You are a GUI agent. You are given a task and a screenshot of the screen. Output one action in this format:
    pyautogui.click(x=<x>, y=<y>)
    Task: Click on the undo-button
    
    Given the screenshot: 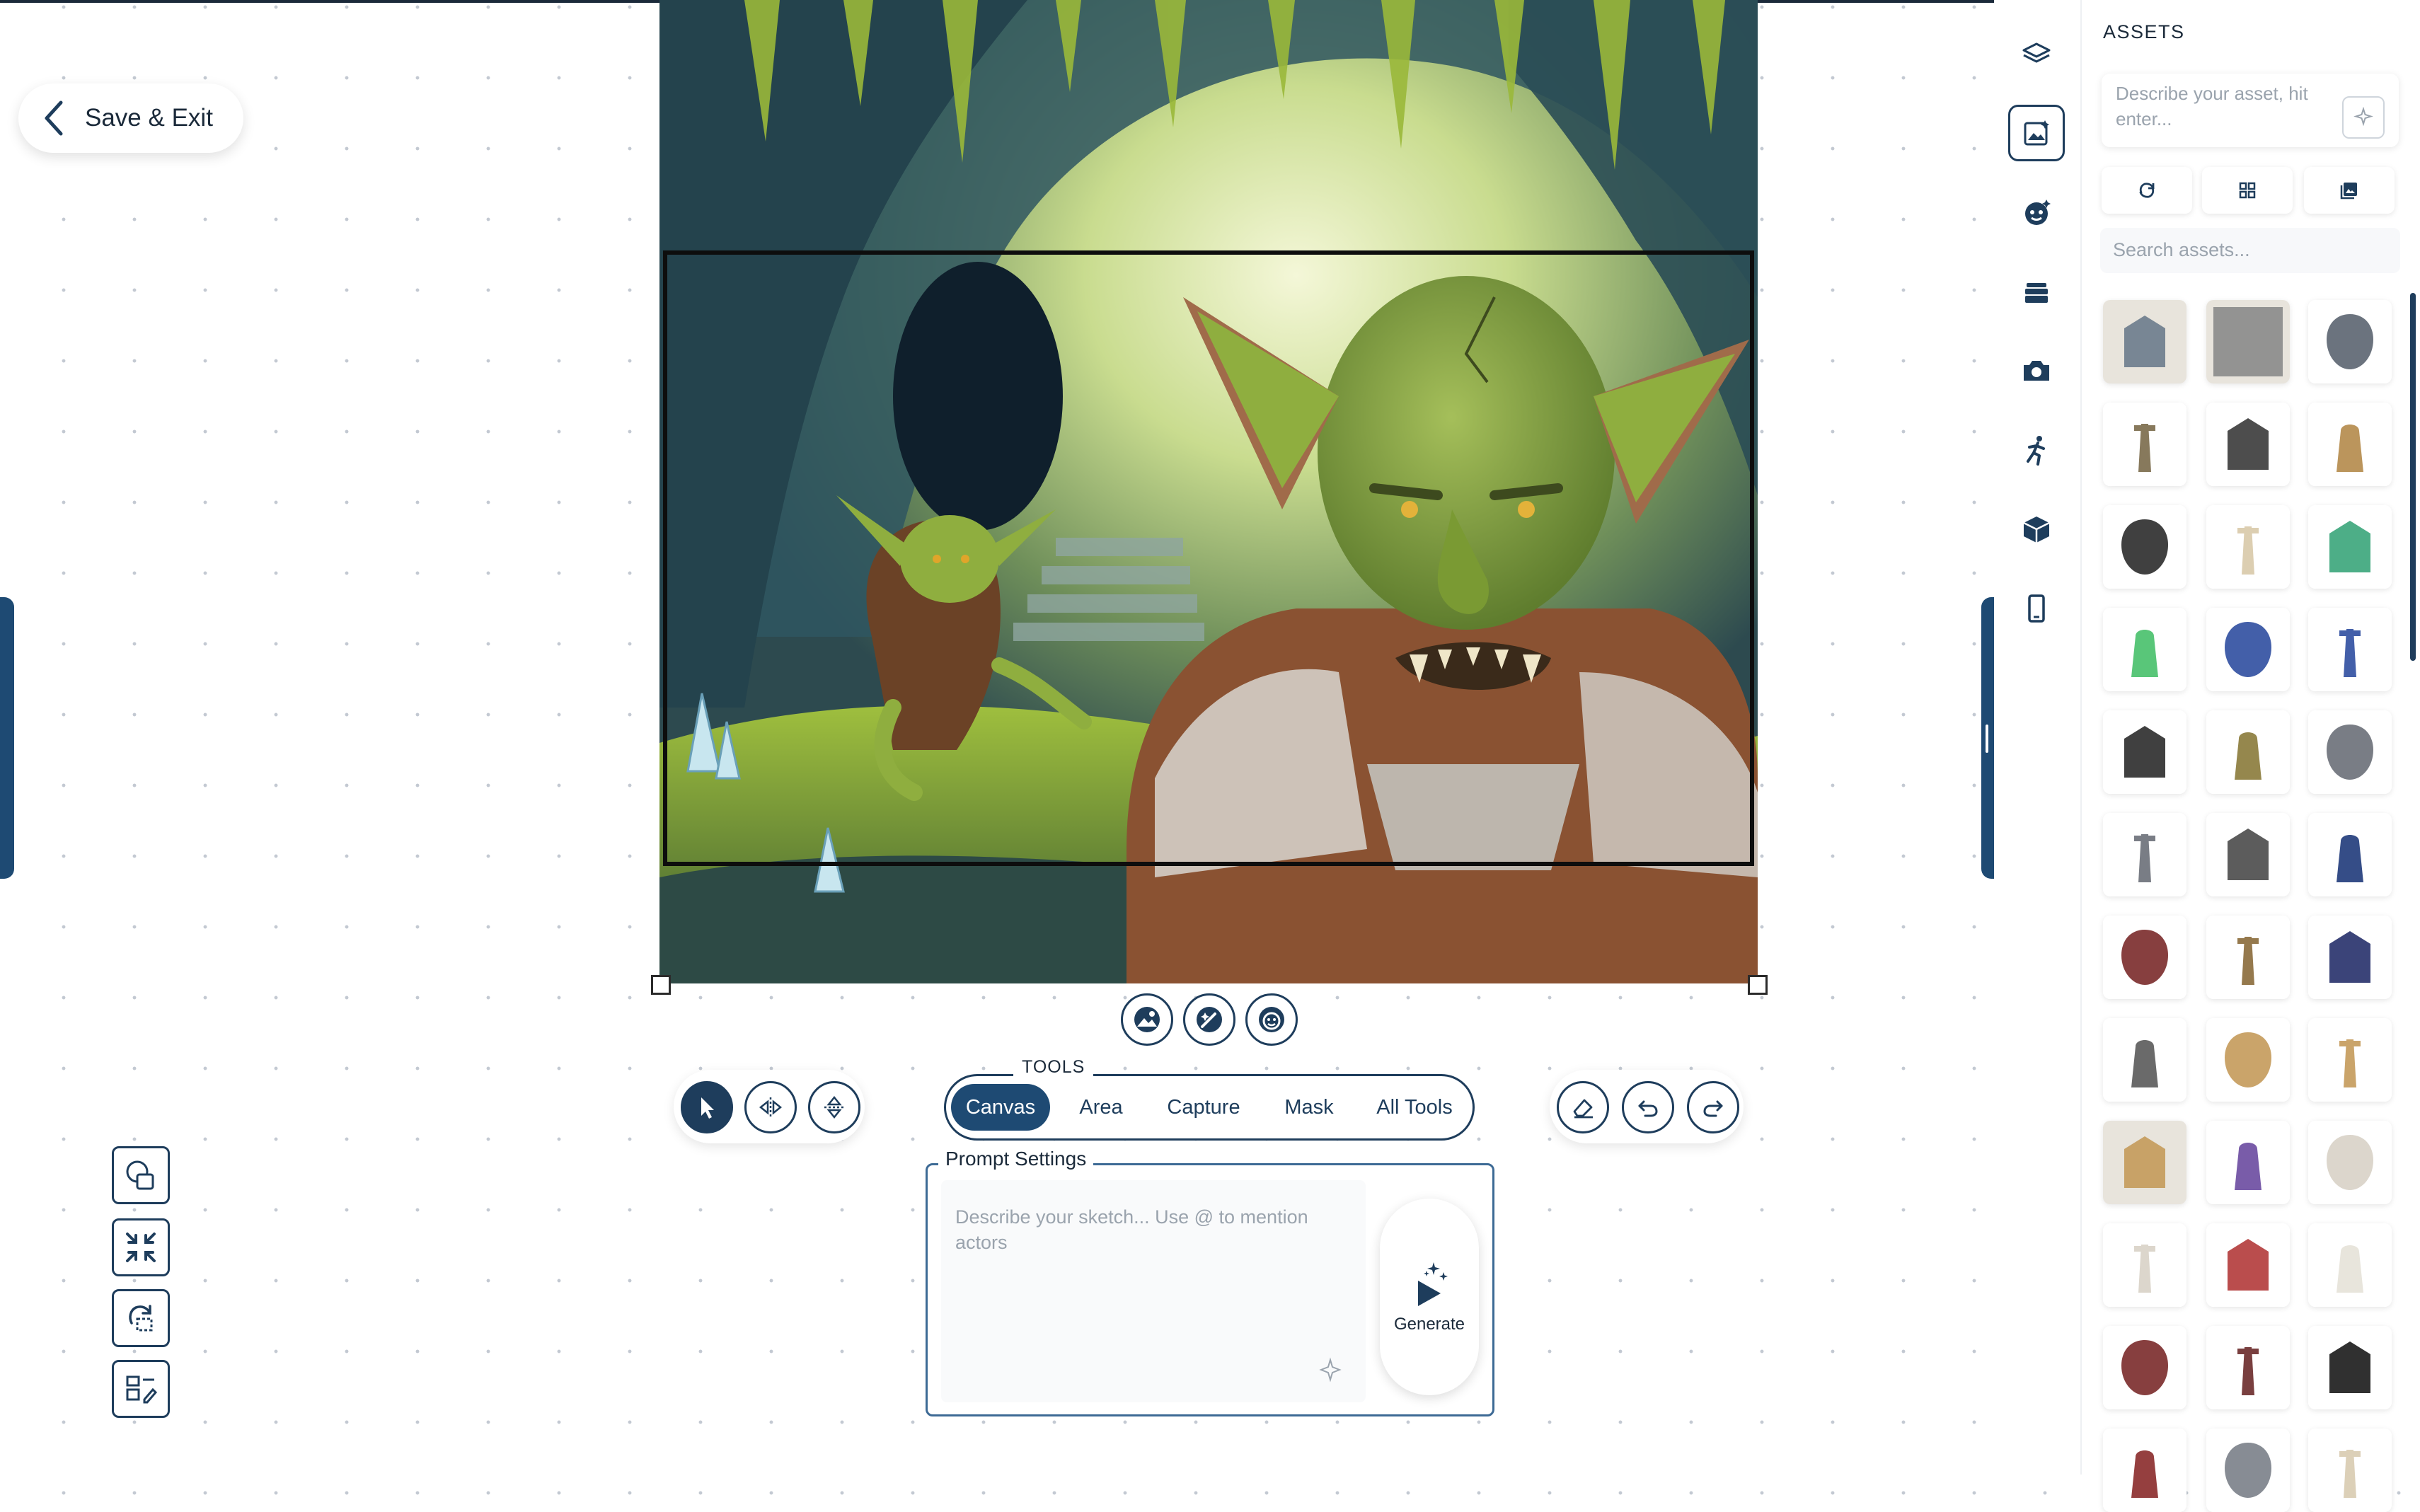 What is the action you would take?
    pyautogui.click(x=1648, y=1107)
    